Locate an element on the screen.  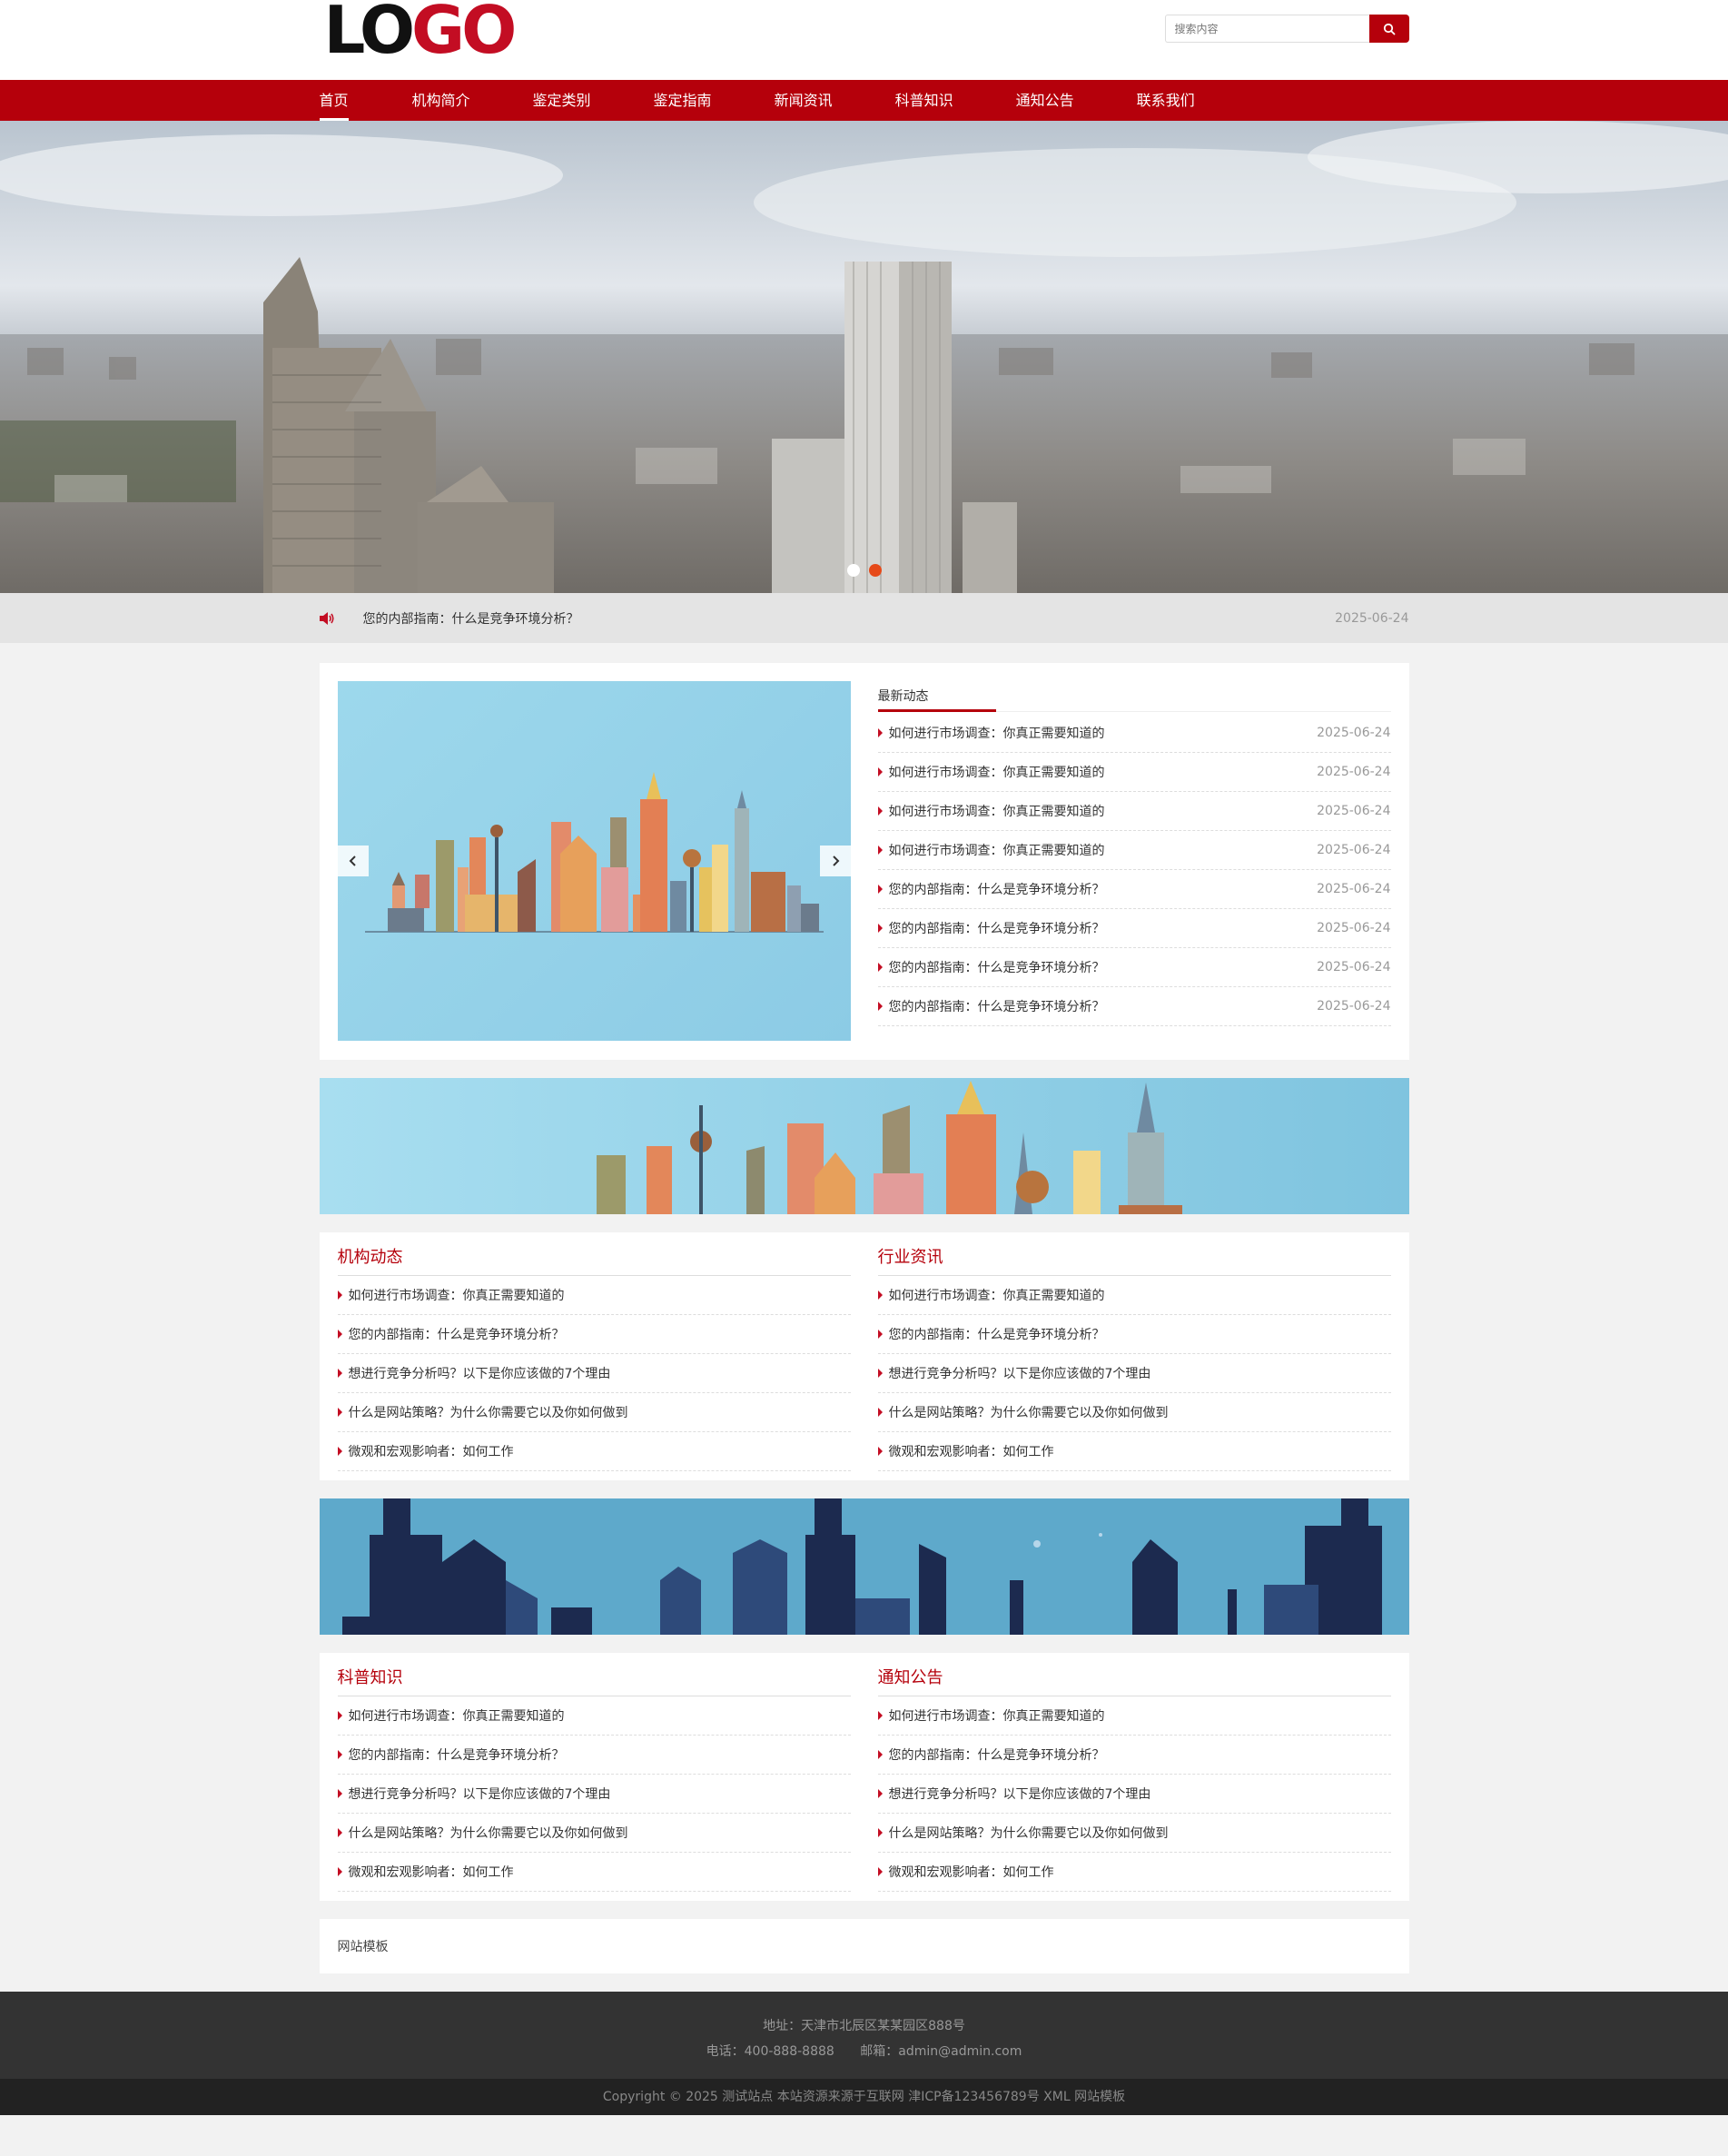
footer-phone: 电话：400-888-8888 is located at coordinates (770, 2051).